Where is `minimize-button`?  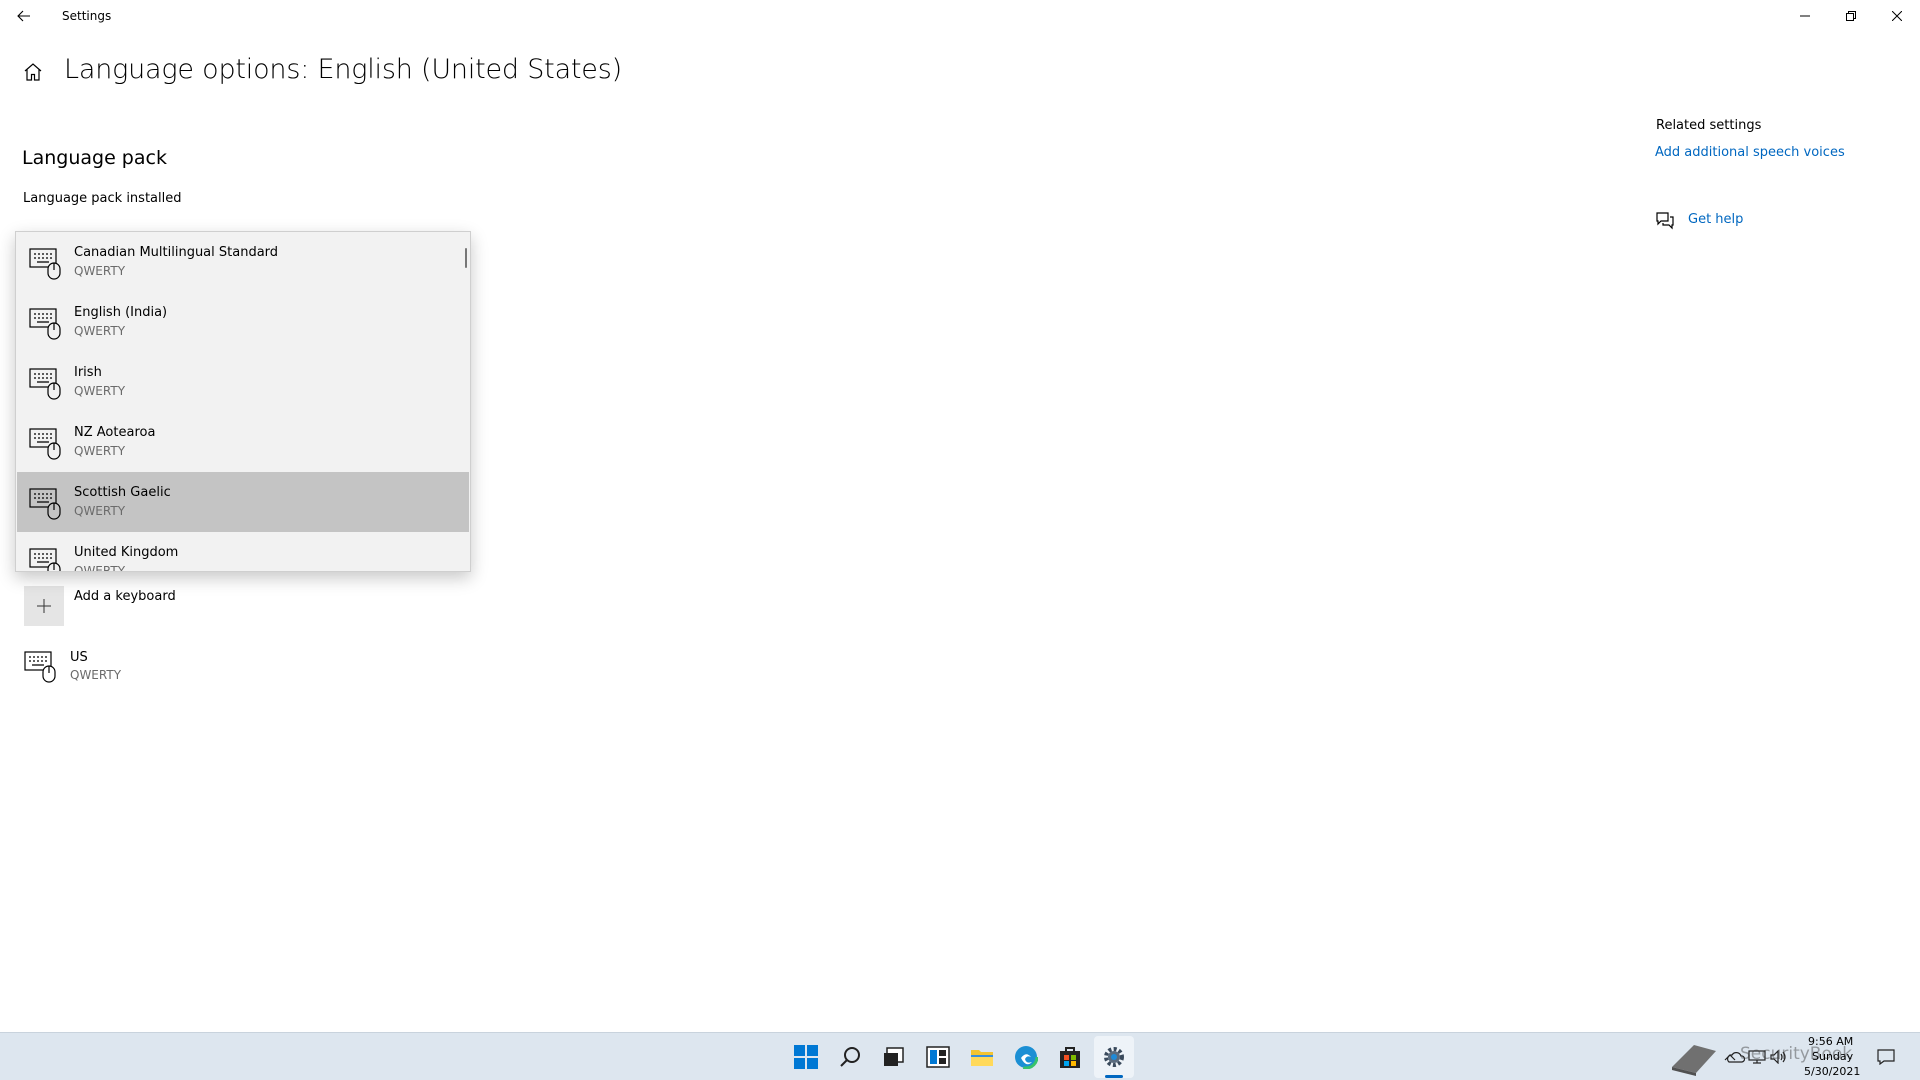 minimize-button is located at coordinates (1805, 16).